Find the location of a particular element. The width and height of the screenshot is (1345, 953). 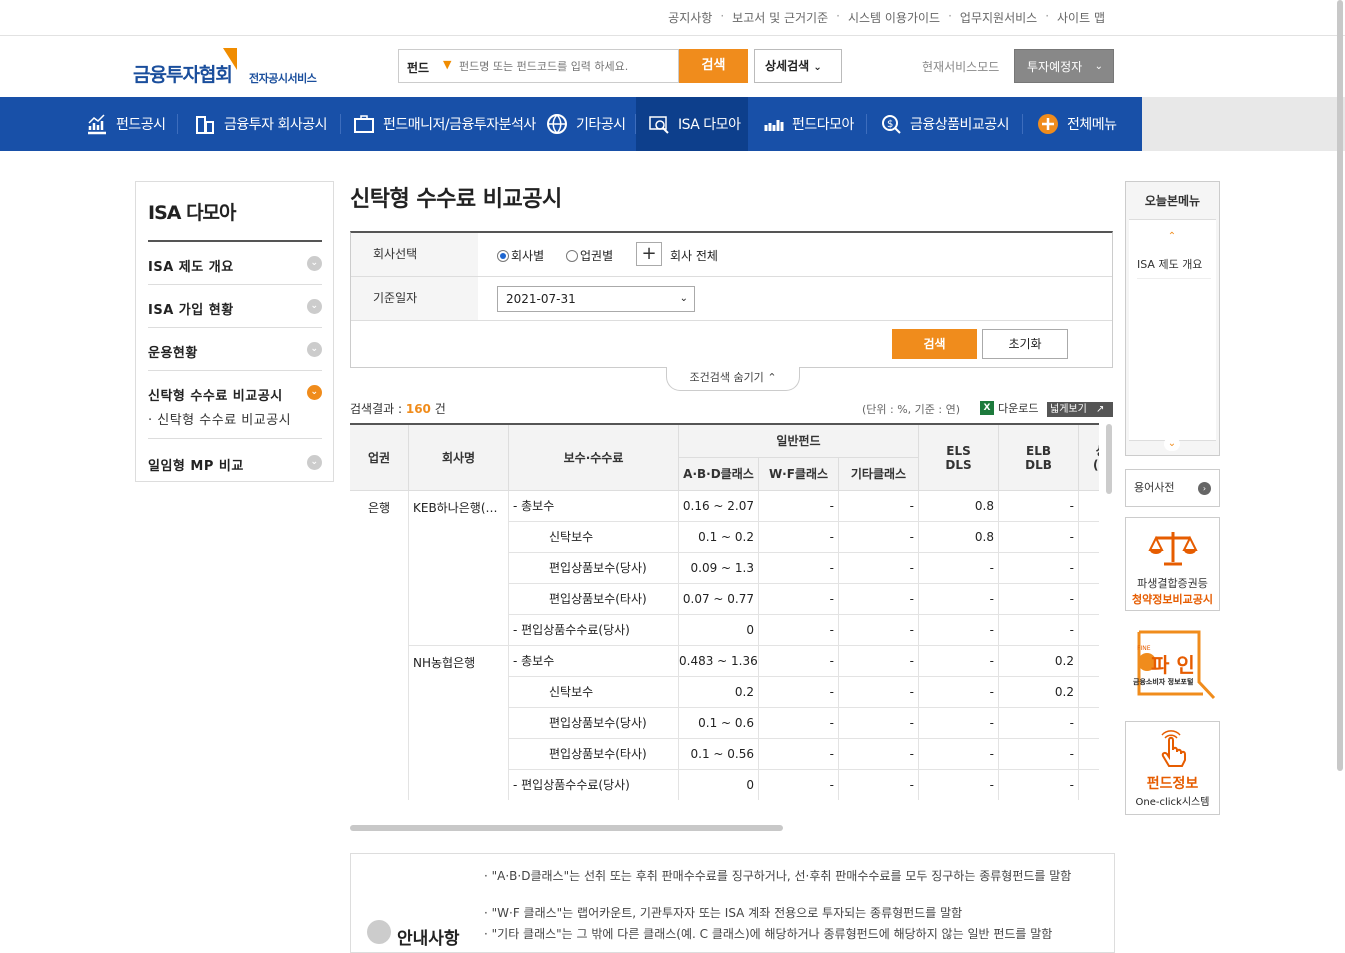

lnb-item-trust-fee: 신탁형 수수료 비교공시 ⌄ is located at coordinates (235, 405).